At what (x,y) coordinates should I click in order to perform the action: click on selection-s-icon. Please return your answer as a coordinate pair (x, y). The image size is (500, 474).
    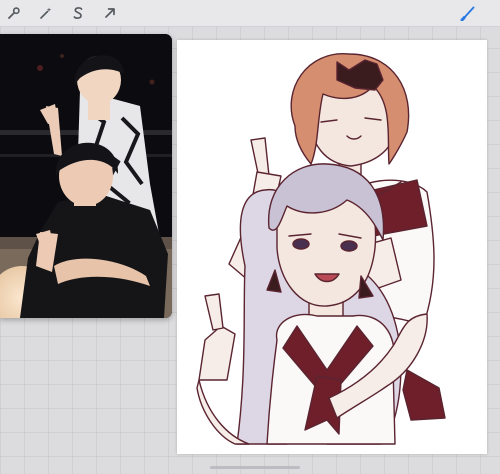
    Looking at the image, I should click on (78, 13).